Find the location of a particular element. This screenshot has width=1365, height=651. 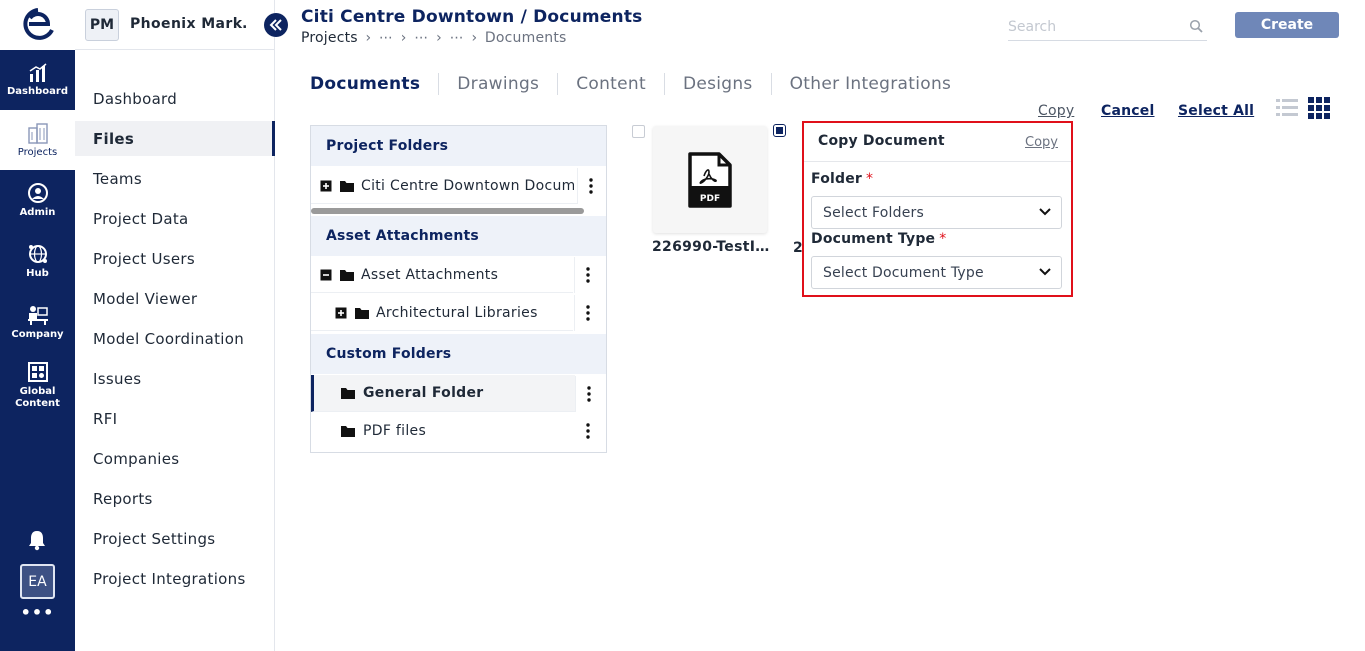

tab-designs: Designs is located at coordinates (718, 84).